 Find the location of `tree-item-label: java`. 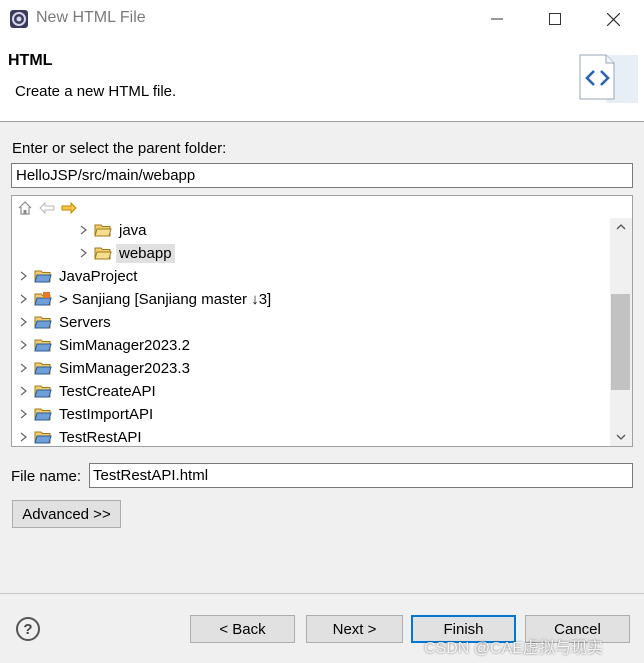

tree-item-label: java is located at coordinates (133, 230).